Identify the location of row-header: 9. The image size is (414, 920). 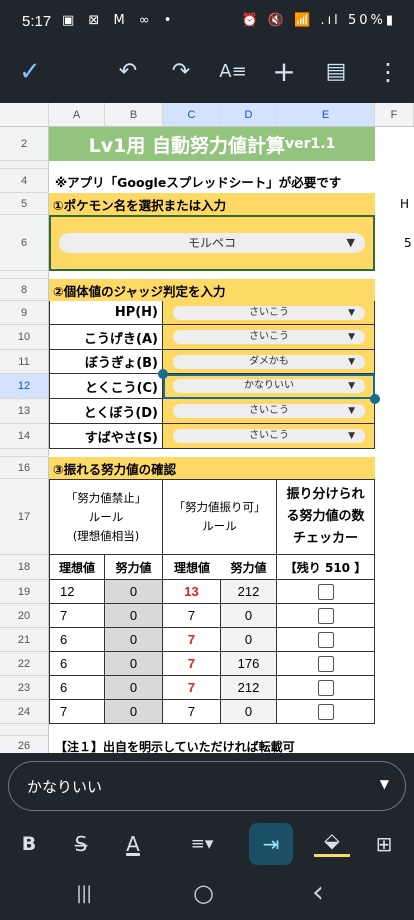
(24, 313).